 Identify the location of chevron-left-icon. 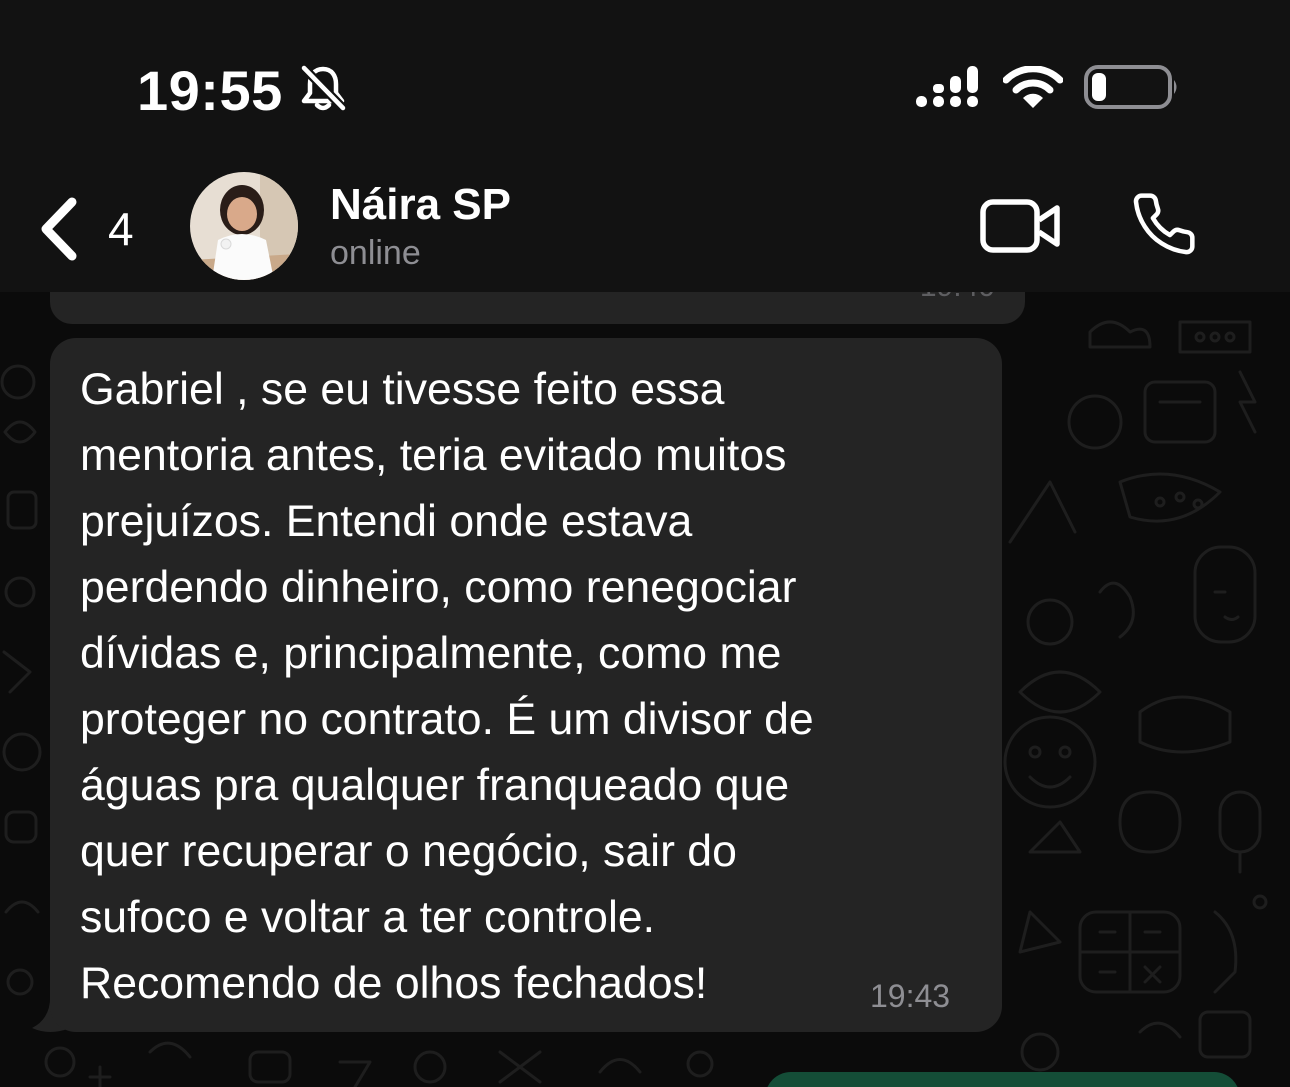
(59, 229).